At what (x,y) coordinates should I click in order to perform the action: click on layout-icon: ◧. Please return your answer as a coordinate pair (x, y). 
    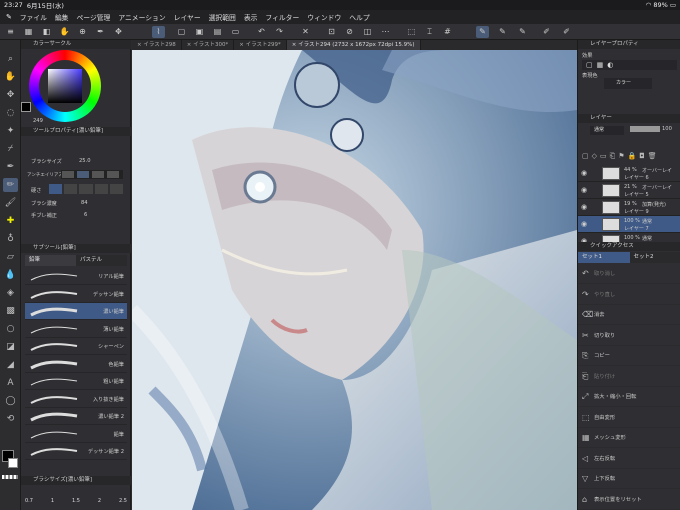
    Looking at the image, I should click on (46, 32).